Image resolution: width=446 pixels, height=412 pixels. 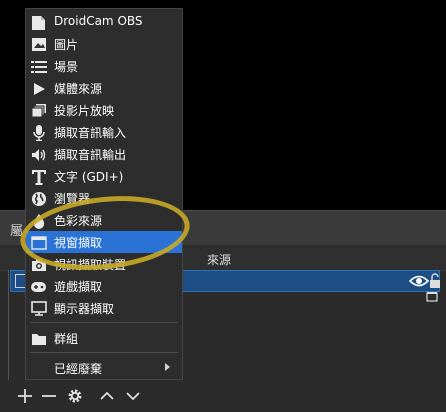 I want to click on text-icon, so click(x=38, y=176).